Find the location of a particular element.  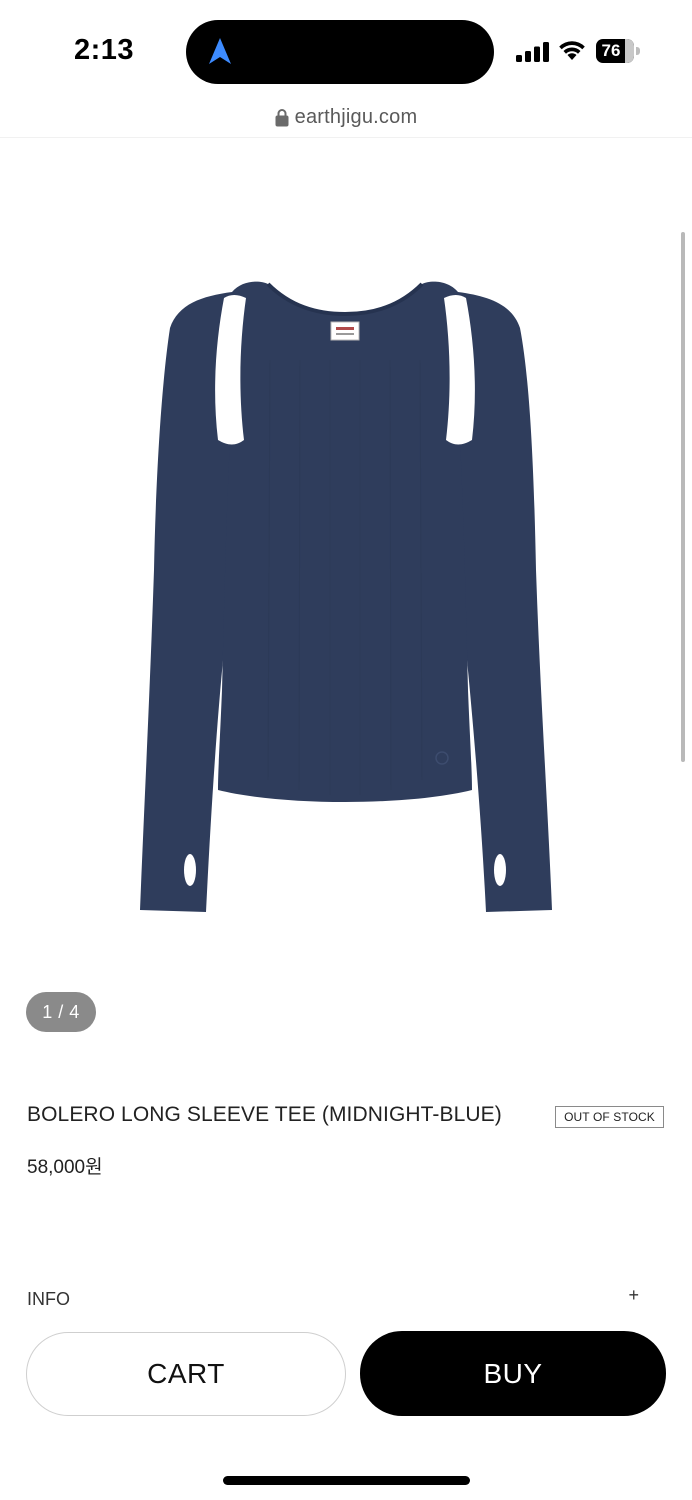

url-text: earthjigu.com is located at coordinates (356, 117).